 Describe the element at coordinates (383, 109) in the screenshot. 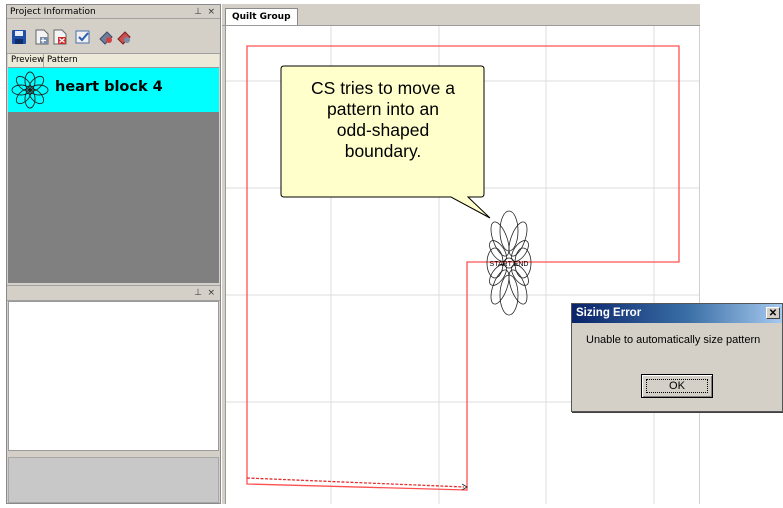

I see `callout-line-2: pattern into an` at that location.